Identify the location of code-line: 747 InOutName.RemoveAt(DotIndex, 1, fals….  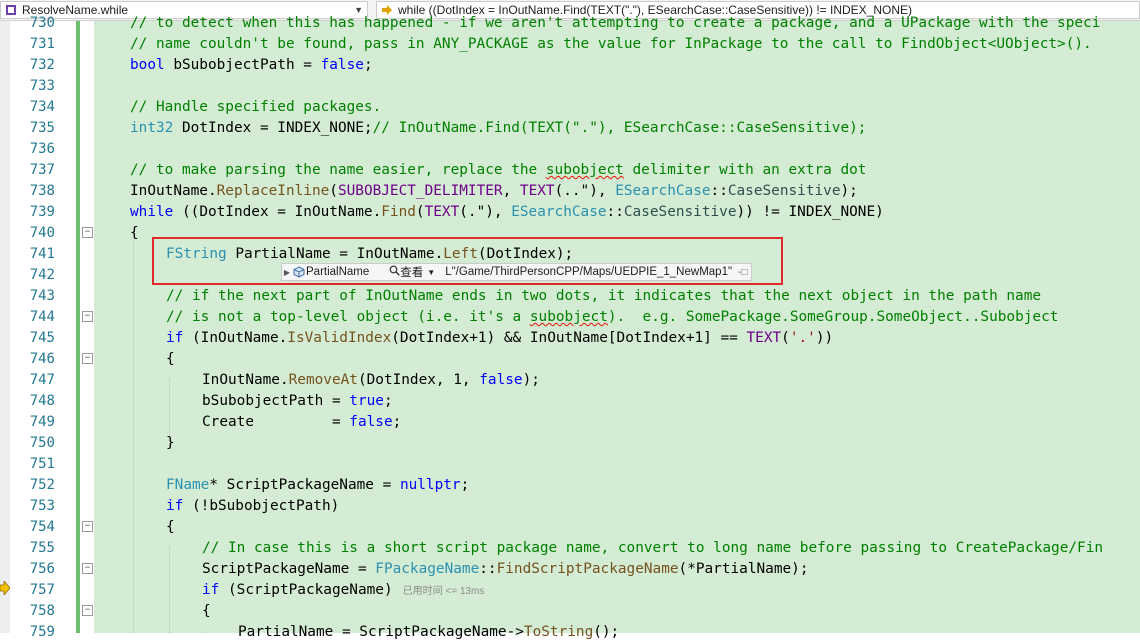
(570, 380).